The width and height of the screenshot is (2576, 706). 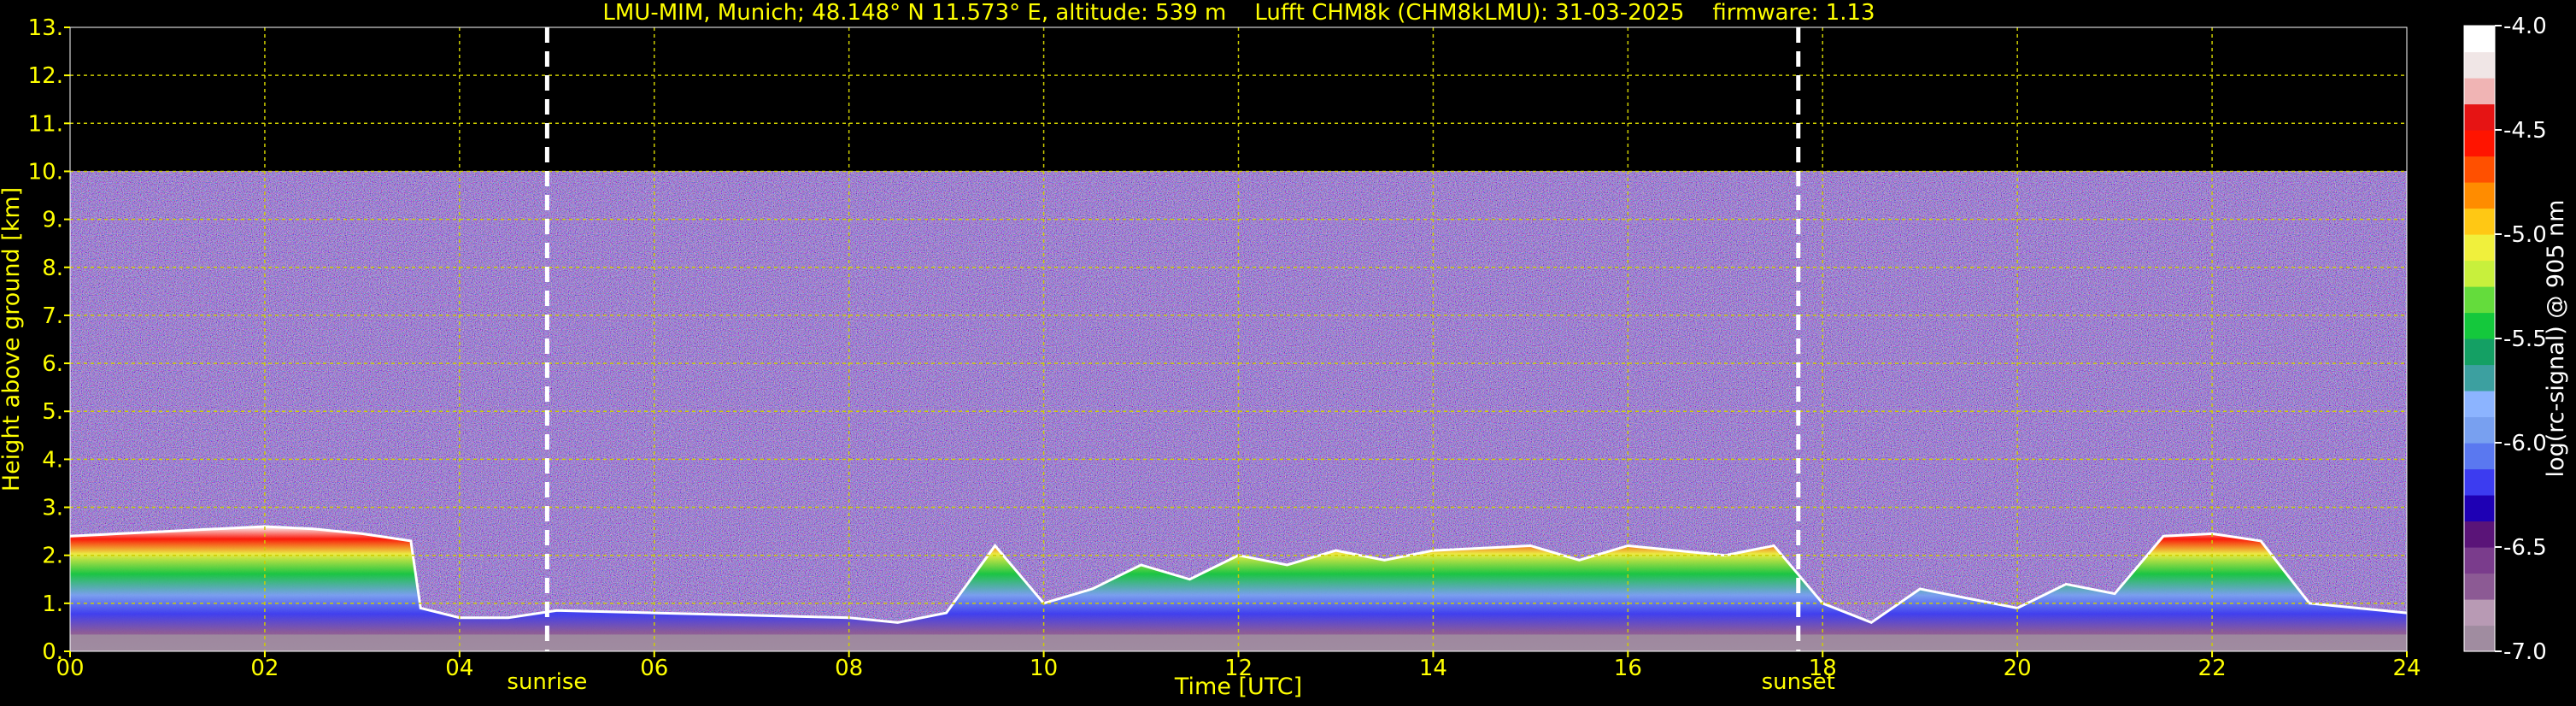 I want to click on x-tick-label: 14, so click(x=1433, y=668).